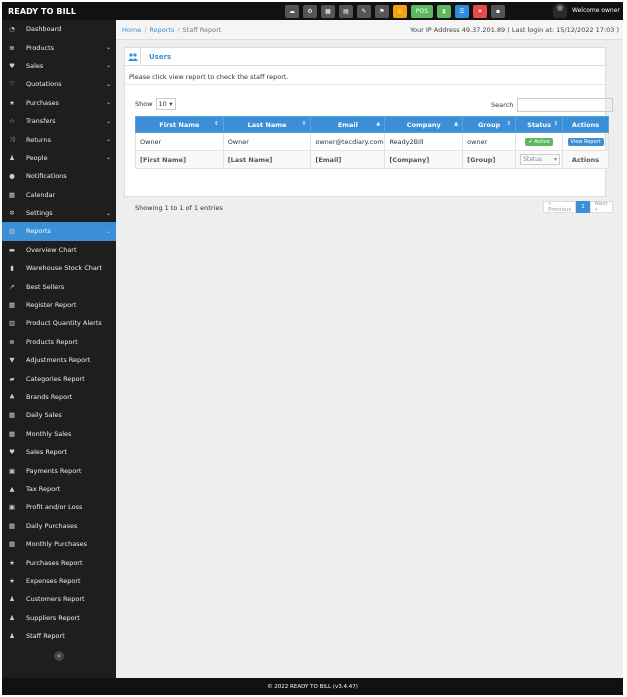  I want to click on alert-icon: ⚠, so click(400, 11).